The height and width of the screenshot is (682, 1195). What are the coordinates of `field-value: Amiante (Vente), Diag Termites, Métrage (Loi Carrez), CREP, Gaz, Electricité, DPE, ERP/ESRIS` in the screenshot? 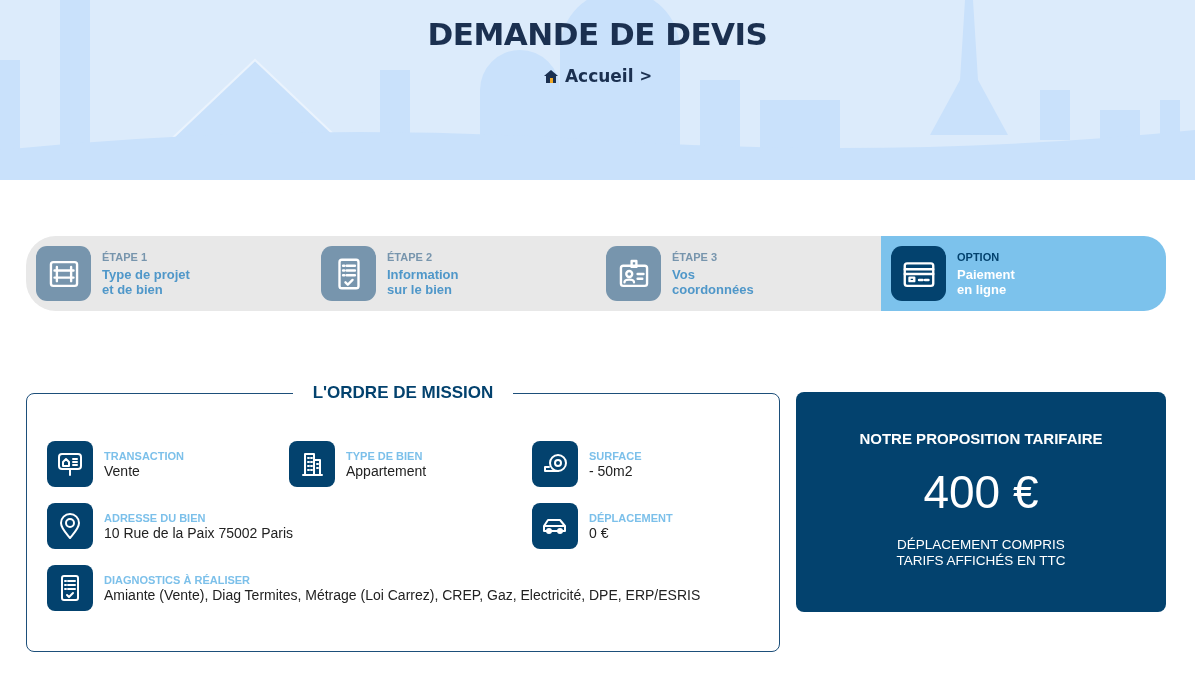 It's located at (402, 594).